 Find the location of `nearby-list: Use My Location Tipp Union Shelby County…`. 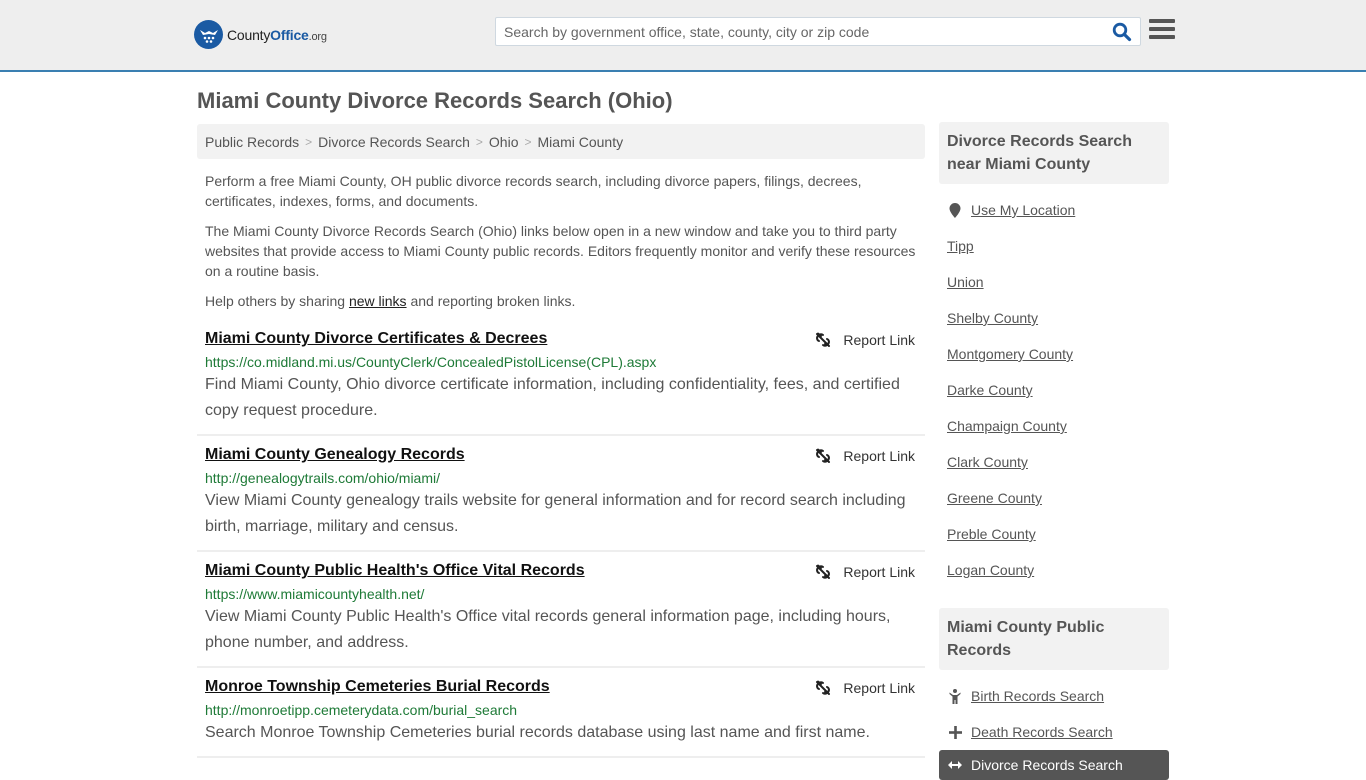

nearby-list: Use My Location Tipp Union Shelby County… is located at coordinates (1054, 390).